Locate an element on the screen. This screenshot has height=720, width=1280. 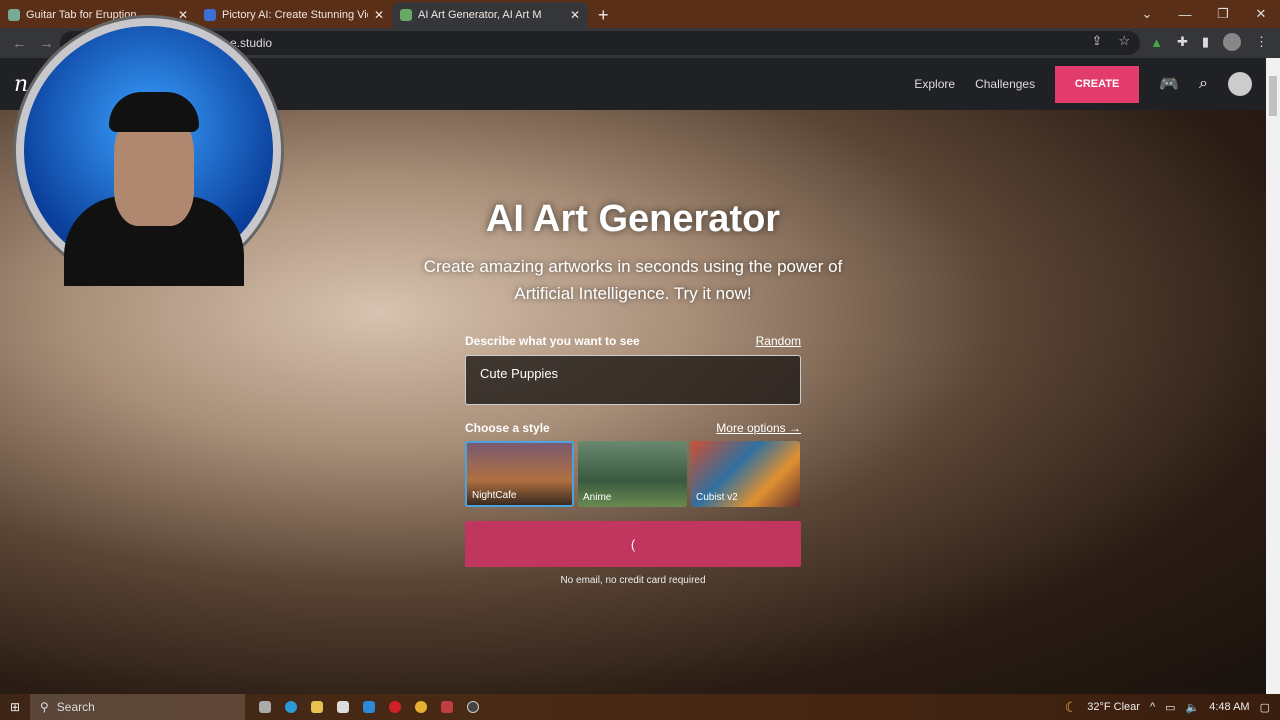
weather-moon-icon: ☾ is located at coordinates (1071, 707).